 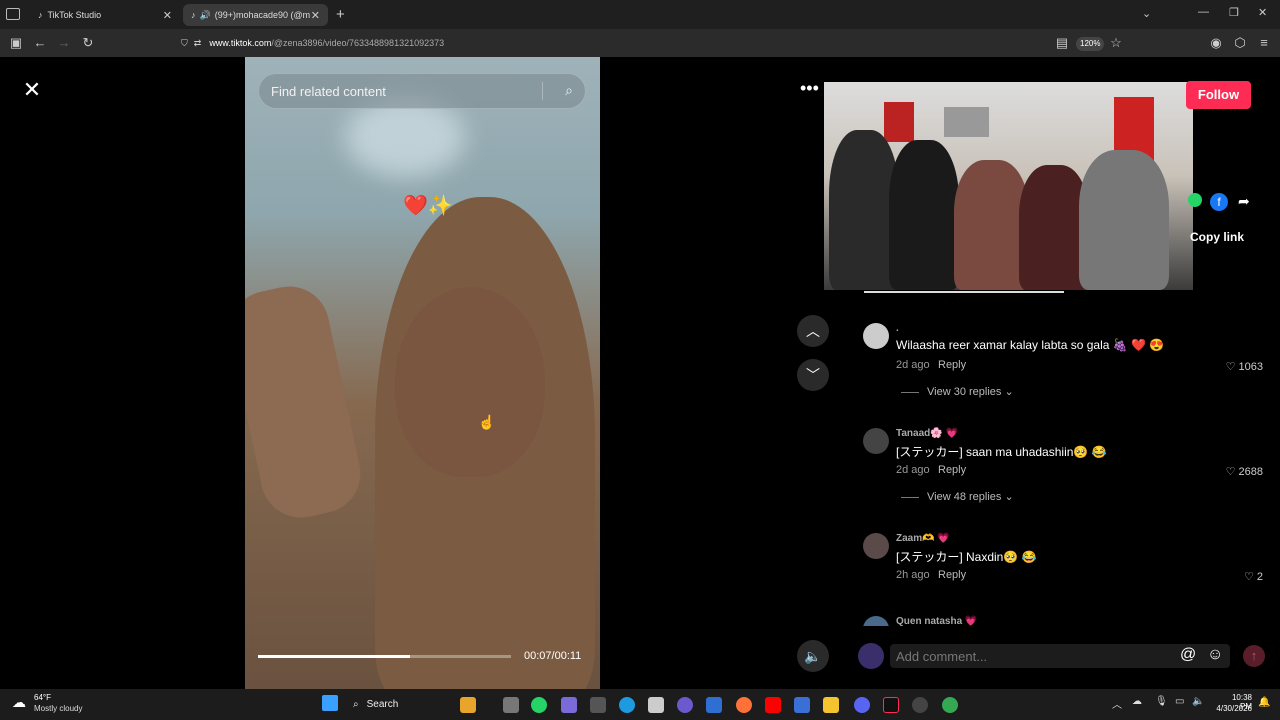 I want to click on find-related-search: Find related content ⌕, so click(x=422, y=91).